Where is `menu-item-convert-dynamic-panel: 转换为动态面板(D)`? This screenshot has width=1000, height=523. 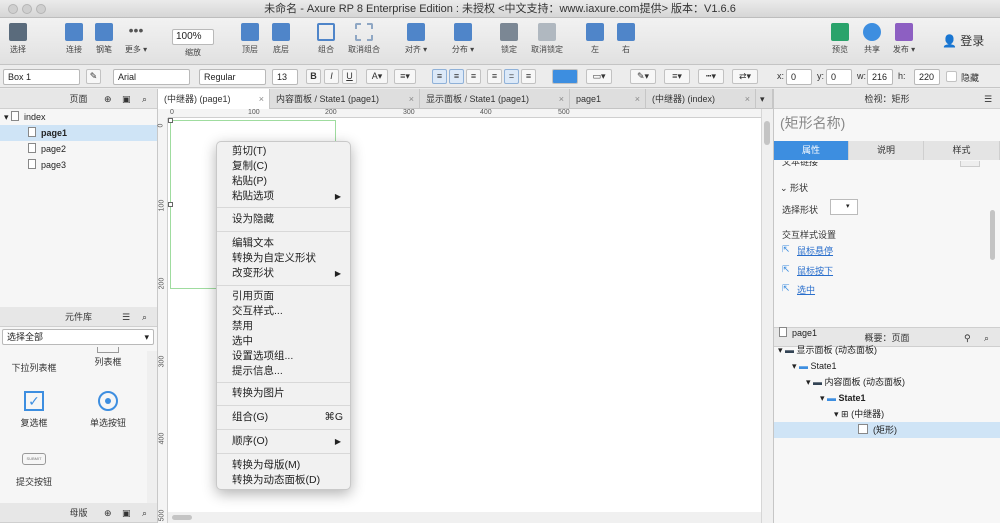 menu-item-convert-dynamic-panel: 转换为动态面板(D) is located at coordinates (283, 480).